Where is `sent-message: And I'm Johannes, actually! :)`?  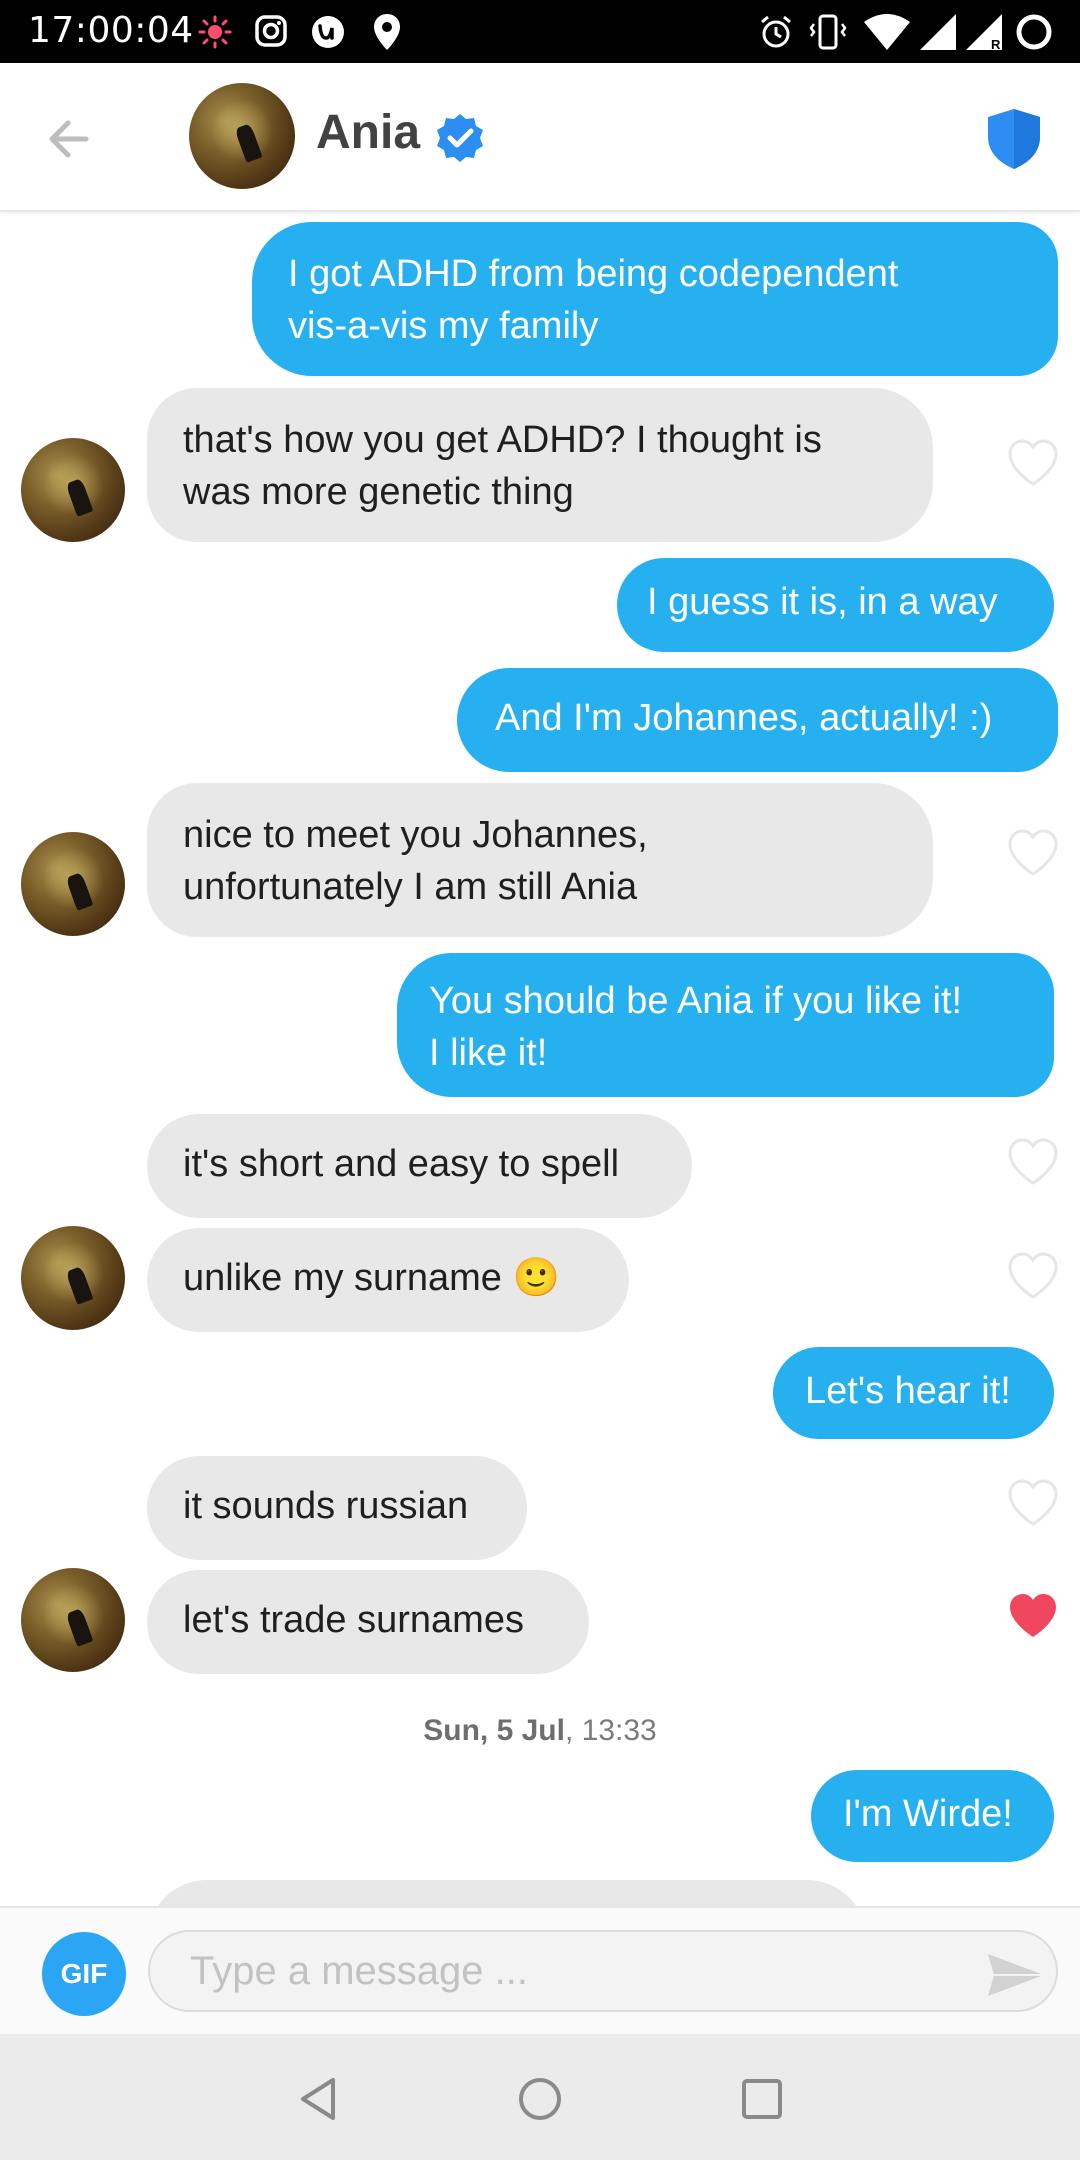 sent-message: And I'm Johannes, actually! :) is located at coordinates (757, 720).